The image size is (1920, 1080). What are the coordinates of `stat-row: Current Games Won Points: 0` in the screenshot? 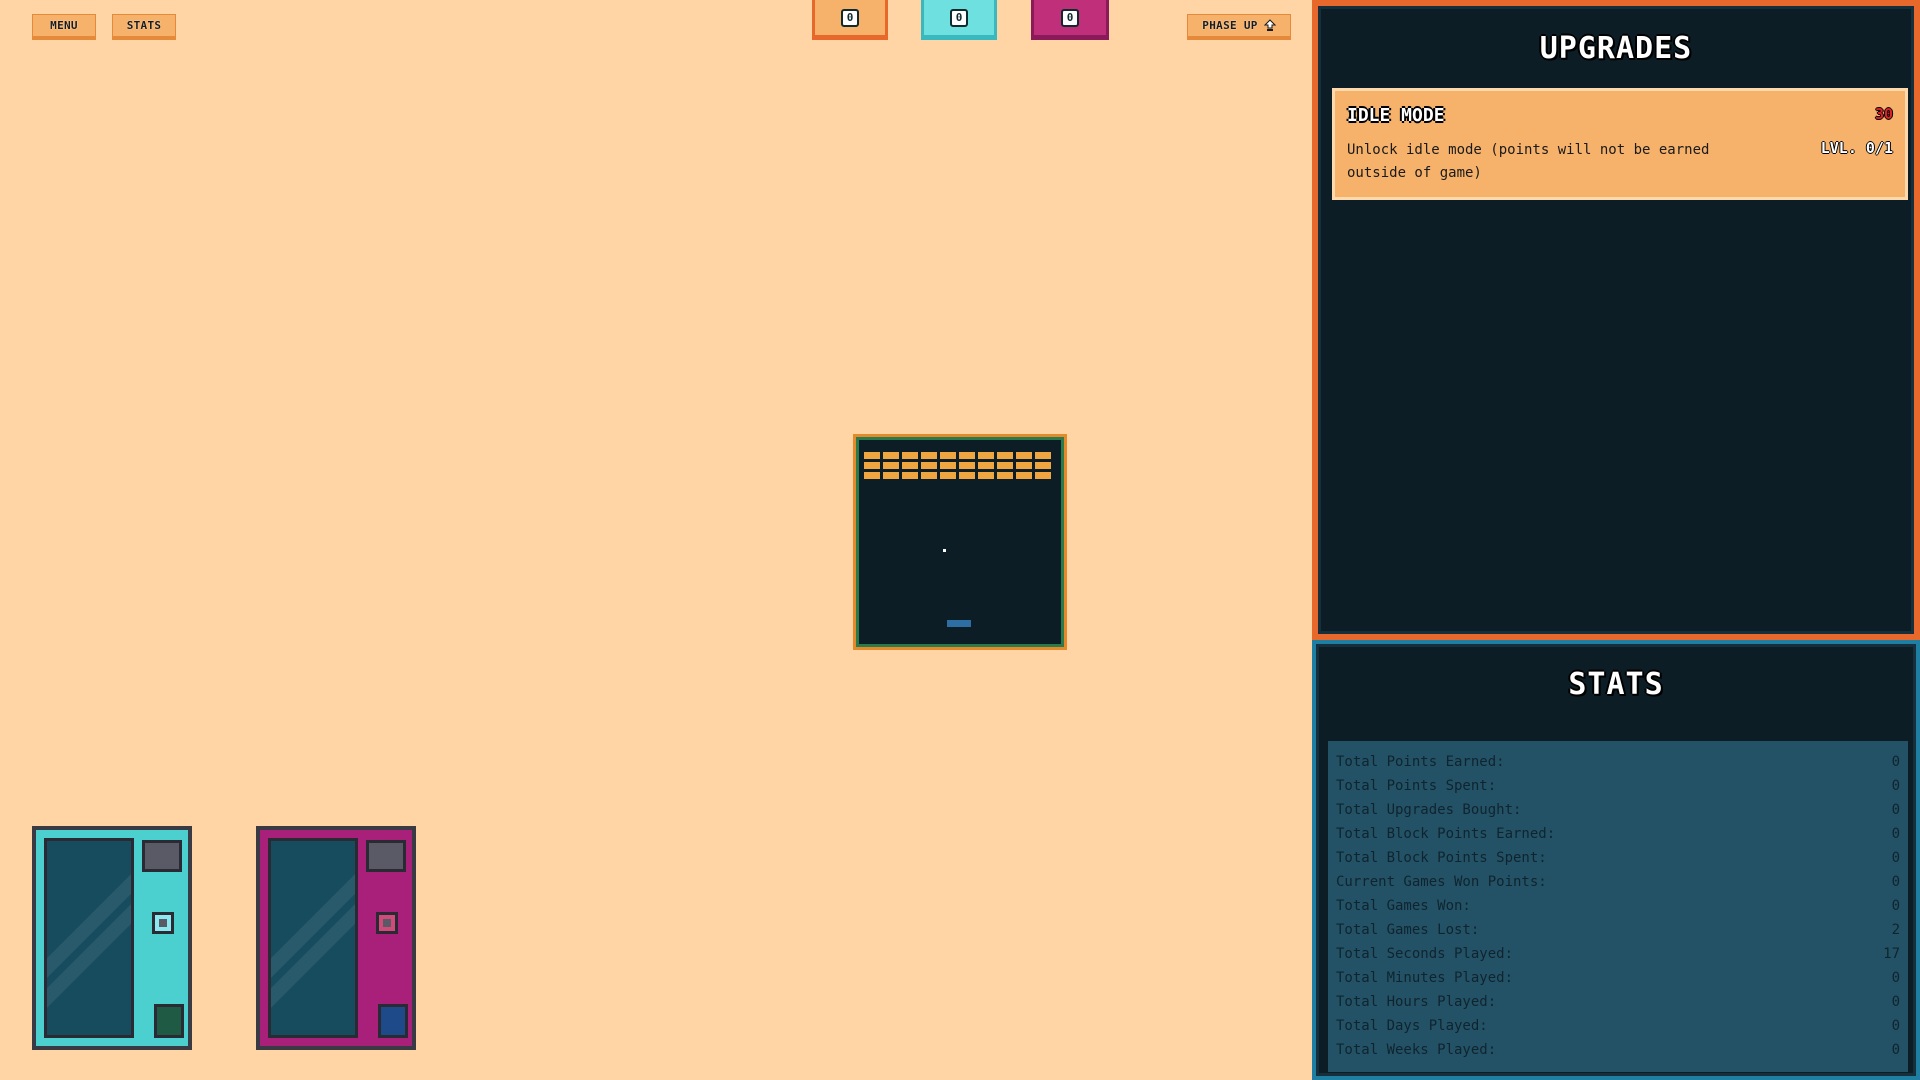 It's located at (1618, 882).